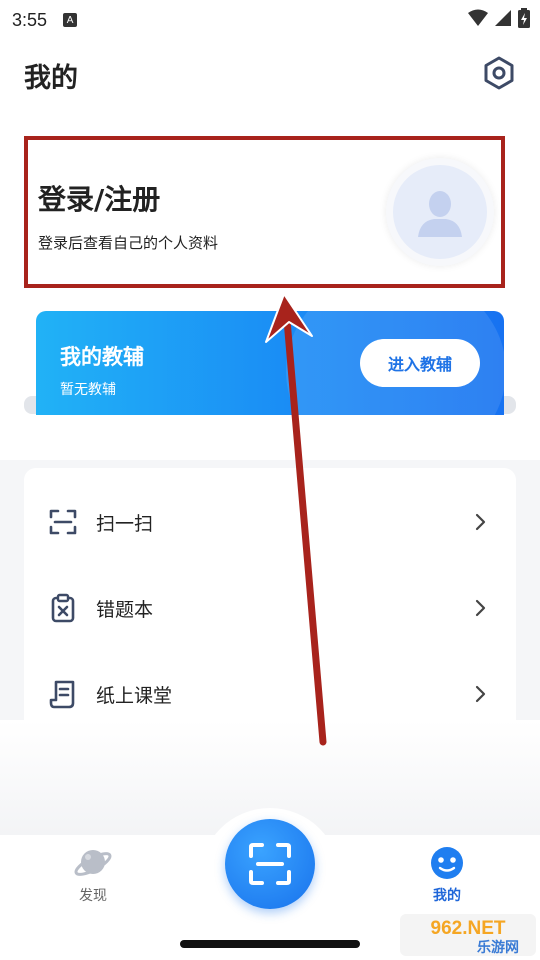  Describe the element at coordinates (270, 522) in the screenshot. I see `menu-item-scan: 扫一扫` at that location.